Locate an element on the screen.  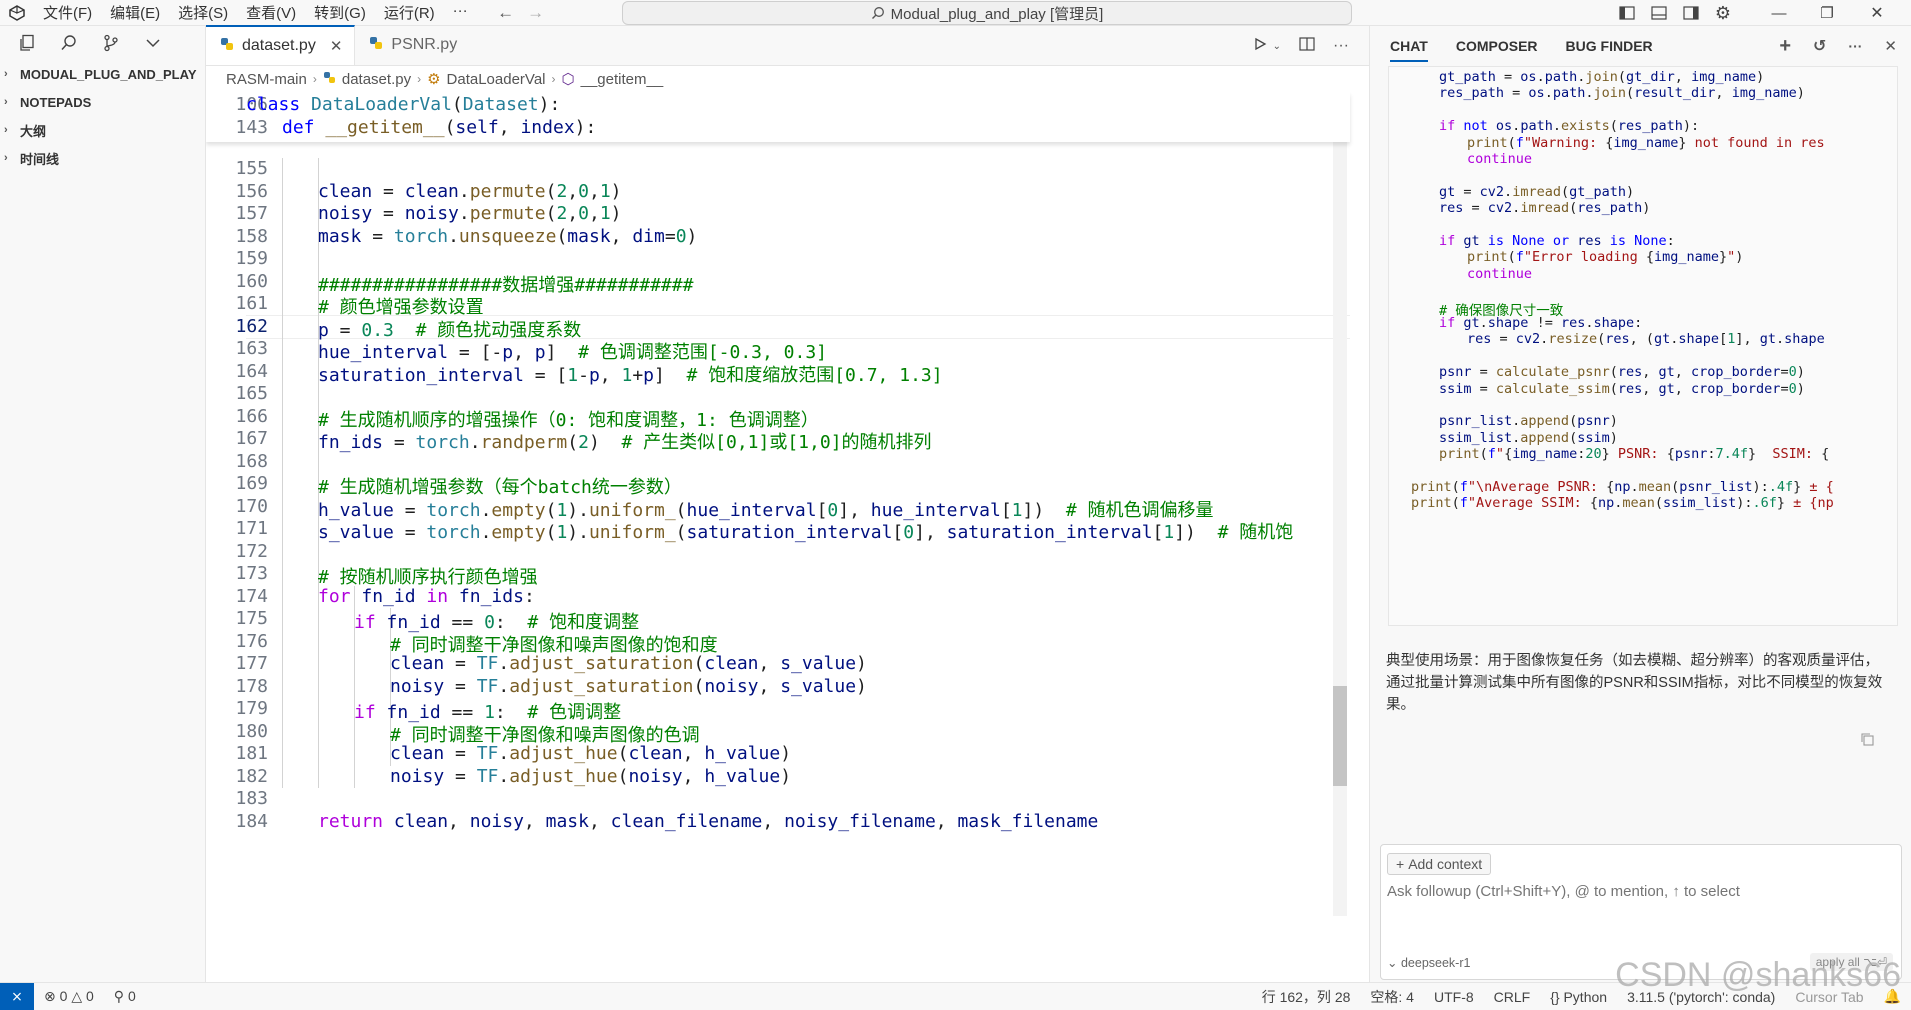
code-token: h_value is located at coordinates (742, 753).